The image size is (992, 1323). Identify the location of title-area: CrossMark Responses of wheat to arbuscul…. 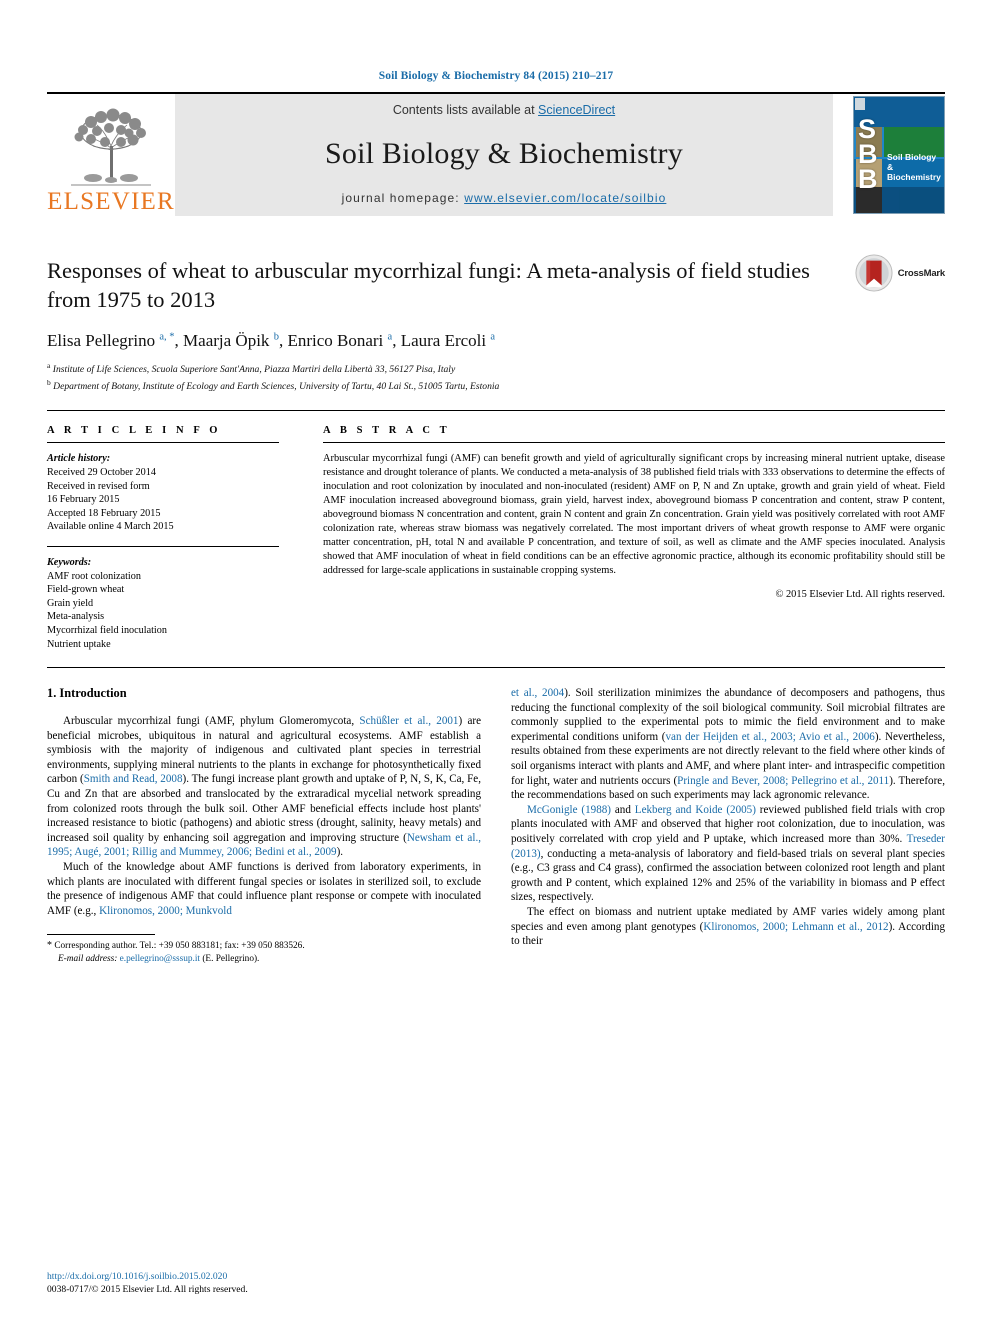
(496, 323).